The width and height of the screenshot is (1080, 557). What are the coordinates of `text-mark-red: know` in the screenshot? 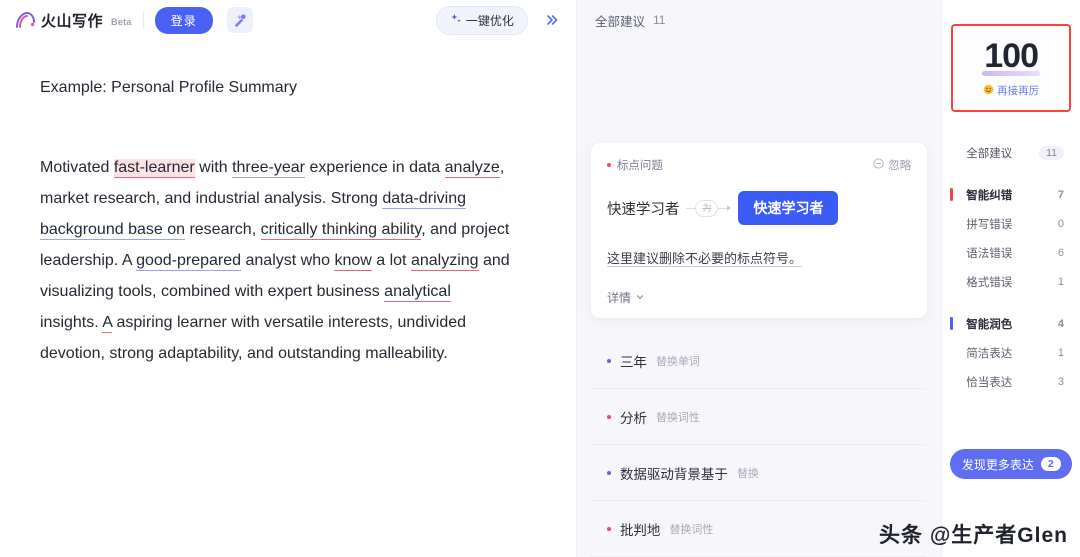 It's located at (353, 261).